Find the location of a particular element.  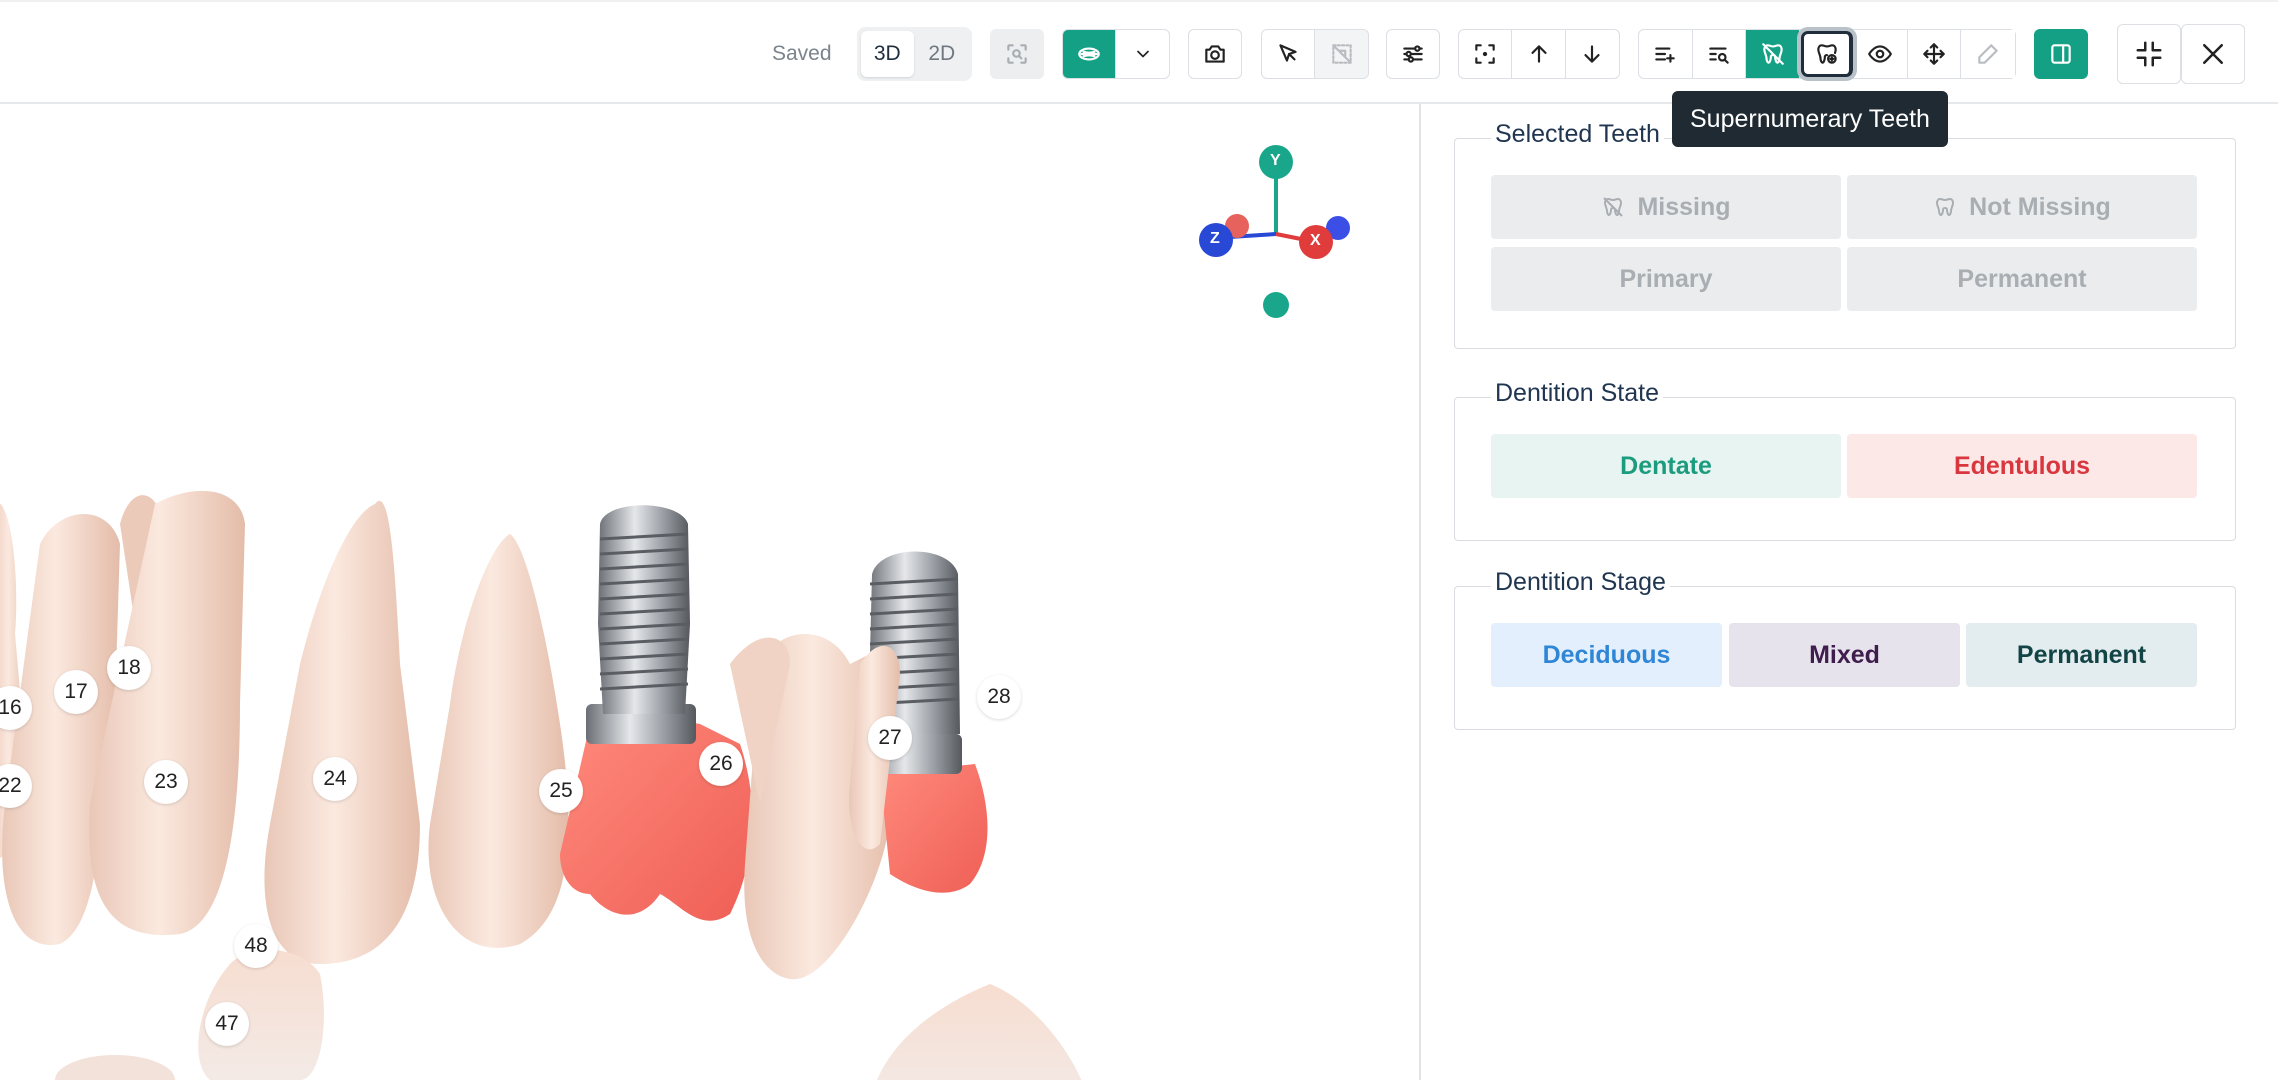

move-up-button is located at coordinates (1539, 54).